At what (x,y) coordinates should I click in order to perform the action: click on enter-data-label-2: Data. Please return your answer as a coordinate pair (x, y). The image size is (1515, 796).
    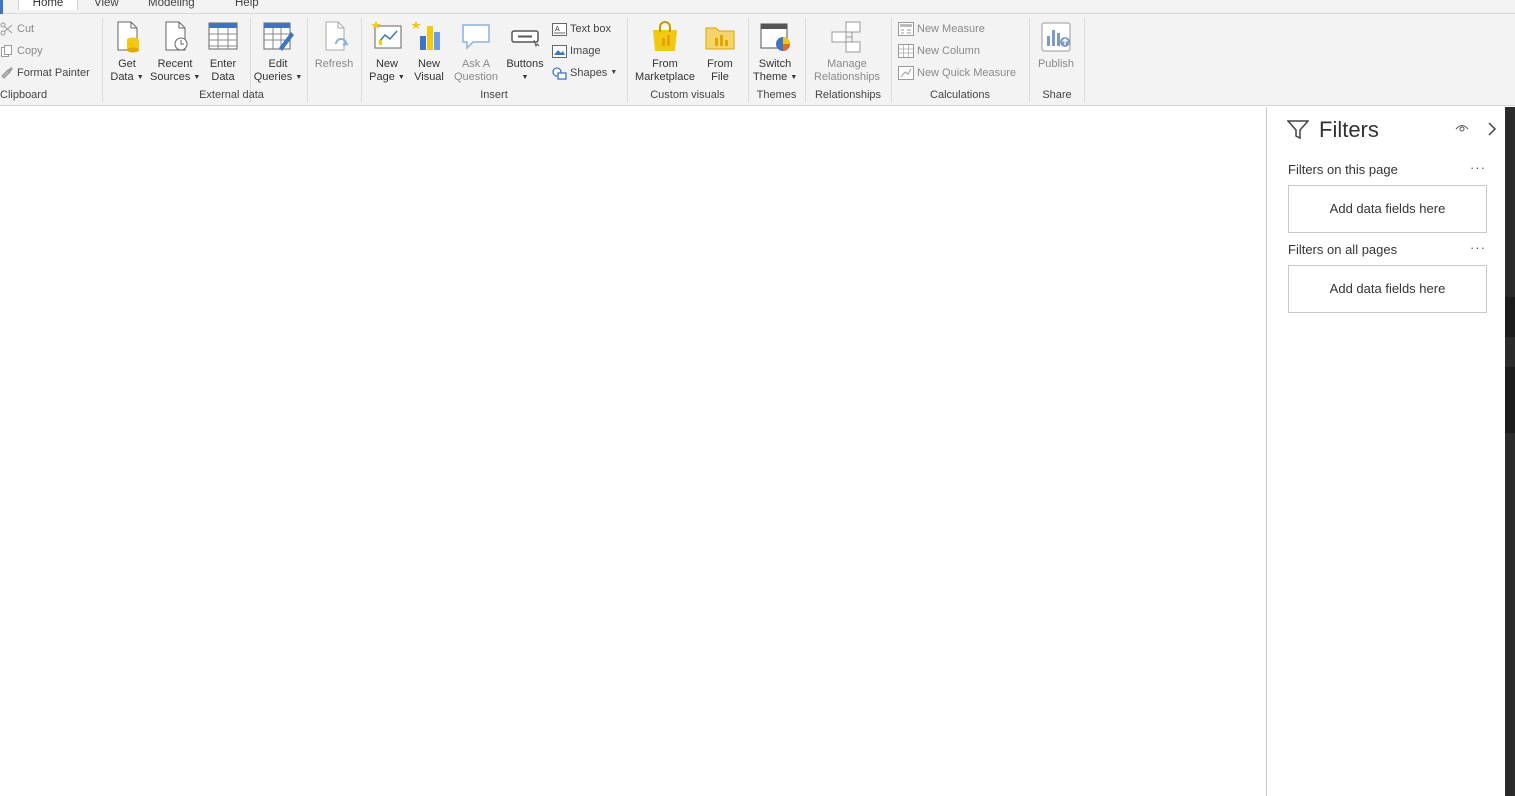
    Looking at the image, I should click on (223, 77).